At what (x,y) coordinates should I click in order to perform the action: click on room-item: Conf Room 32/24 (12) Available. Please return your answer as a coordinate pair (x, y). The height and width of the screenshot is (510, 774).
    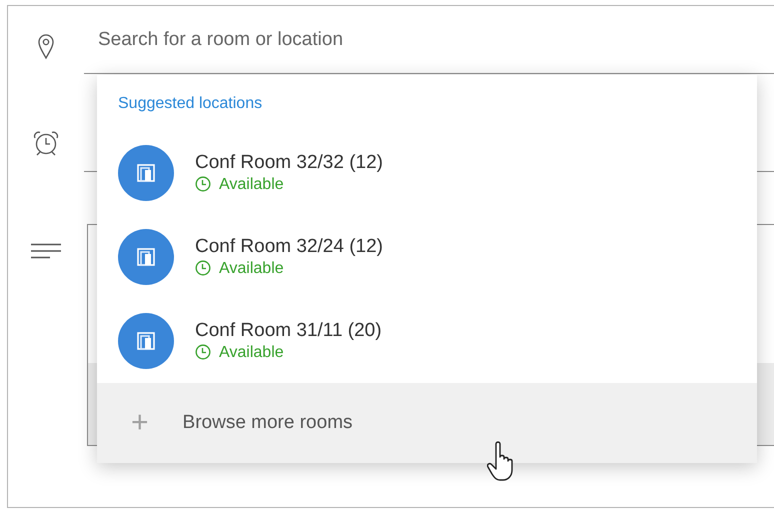
    Looking at the image, I should click on (427, 256).